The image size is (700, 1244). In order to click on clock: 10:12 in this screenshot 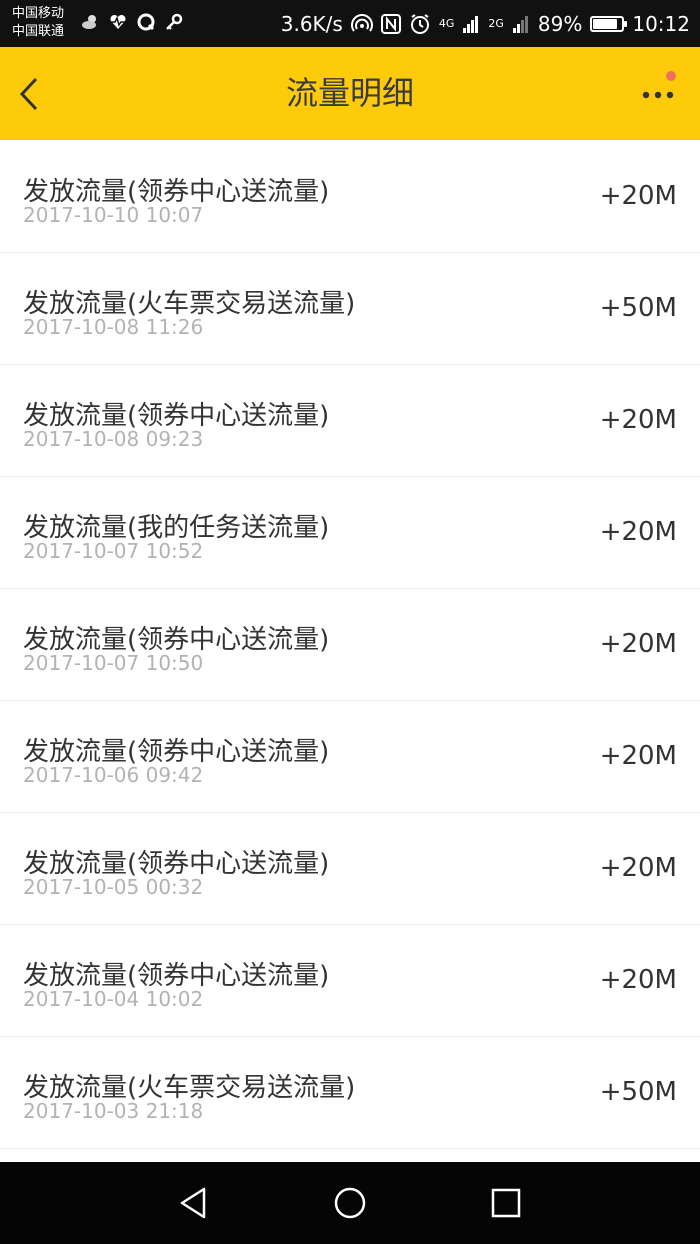, I will do `click(661, 23)`.